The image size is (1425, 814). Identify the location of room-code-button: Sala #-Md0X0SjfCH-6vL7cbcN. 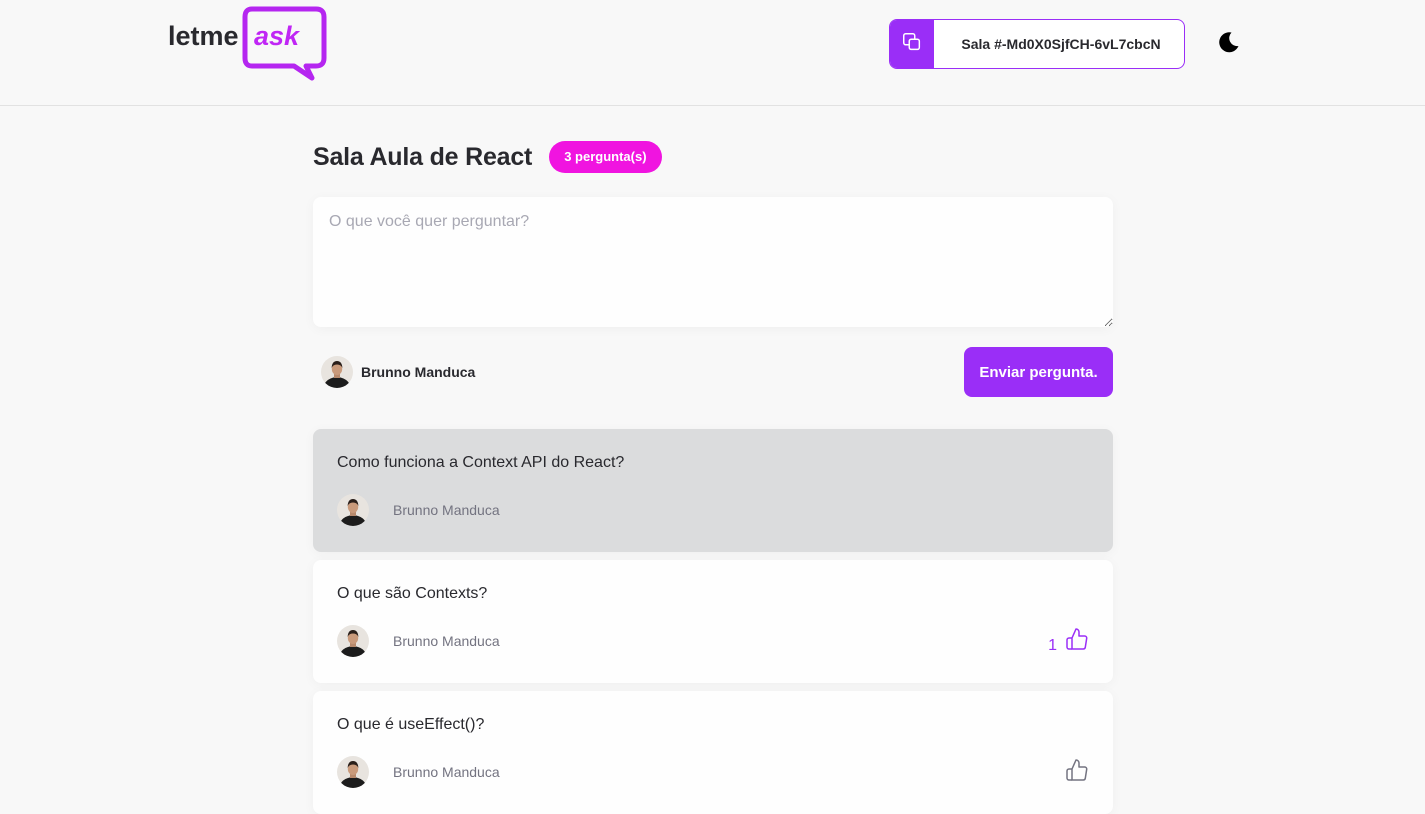
(1037, 44).